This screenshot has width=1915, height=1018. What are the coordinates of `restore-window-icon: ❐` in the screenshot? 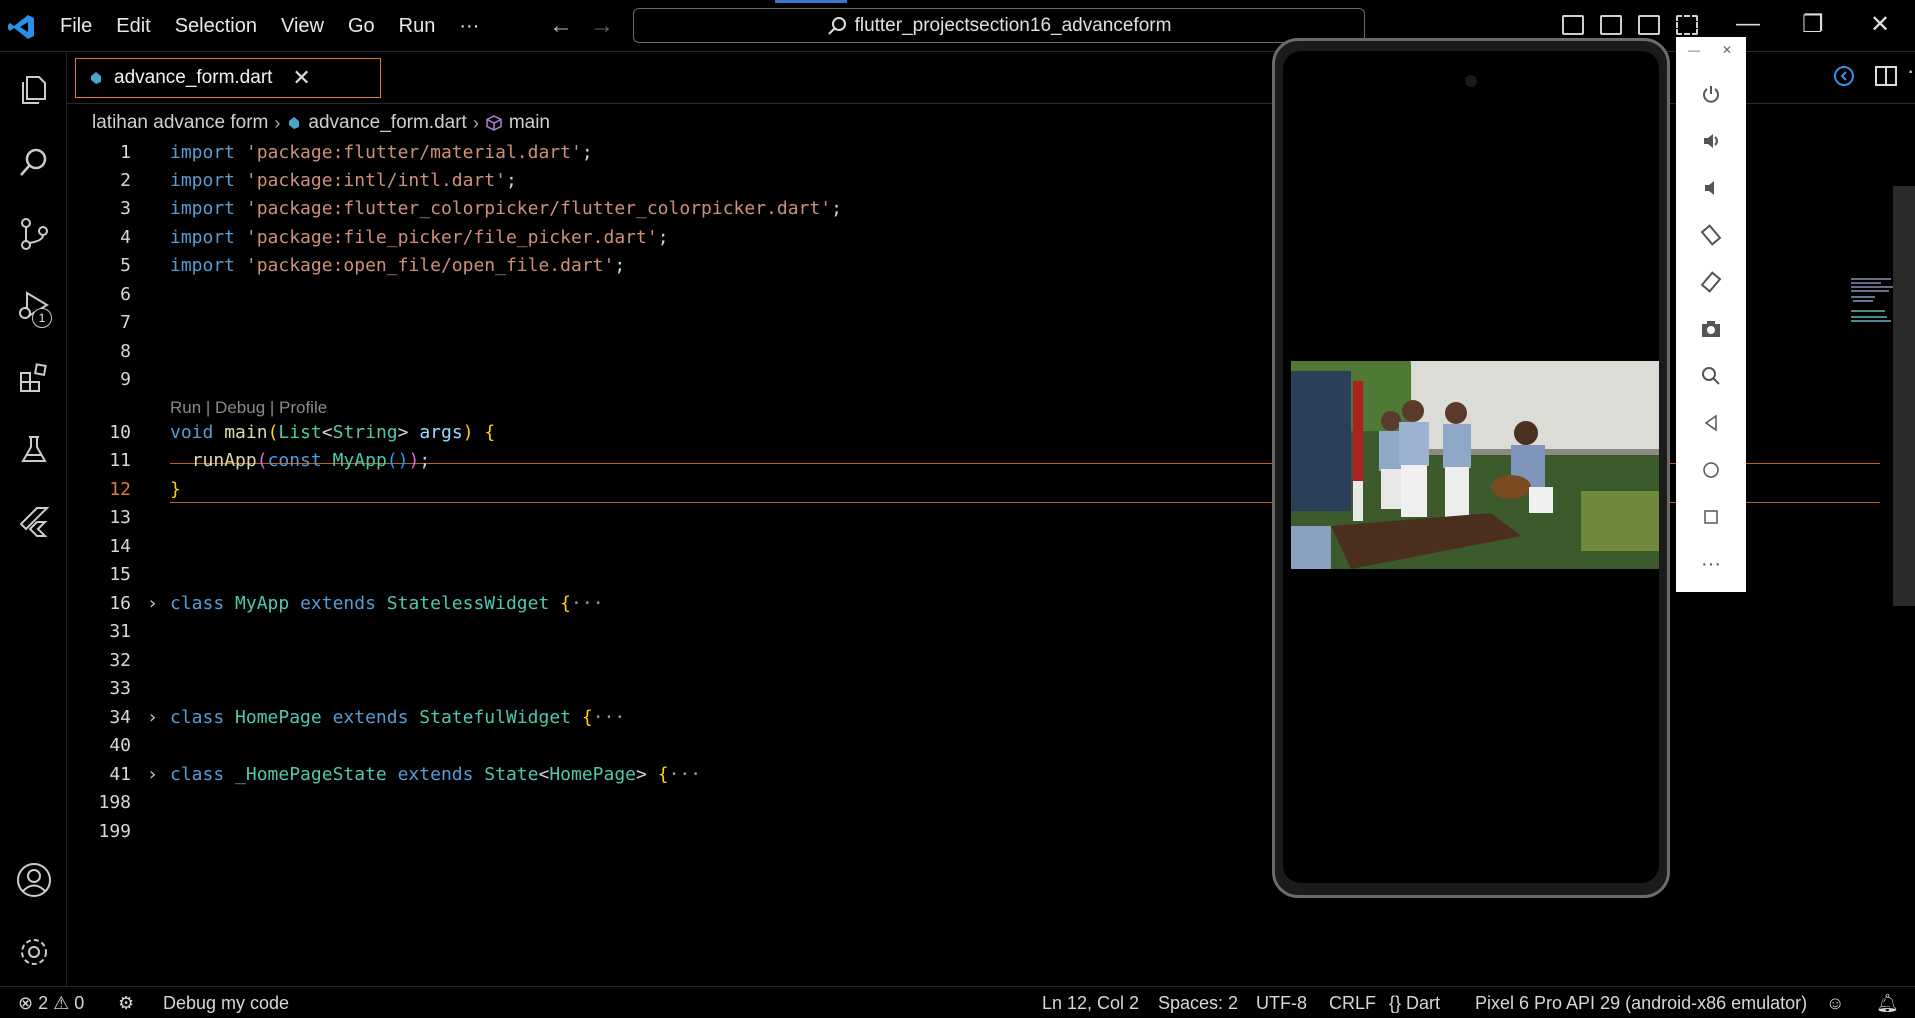 It's located at (1813, 24).